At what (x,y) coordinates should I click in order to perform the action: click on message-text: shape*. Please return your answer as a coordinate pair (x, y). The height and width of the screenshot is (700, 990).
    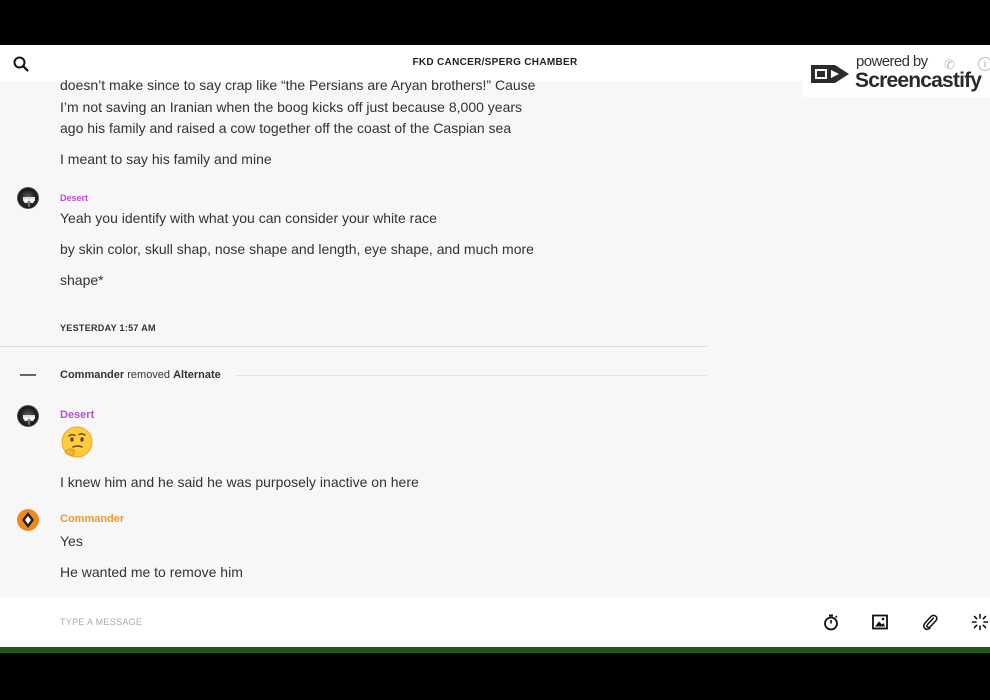
    Looking at the image, I should click on (82, 280).